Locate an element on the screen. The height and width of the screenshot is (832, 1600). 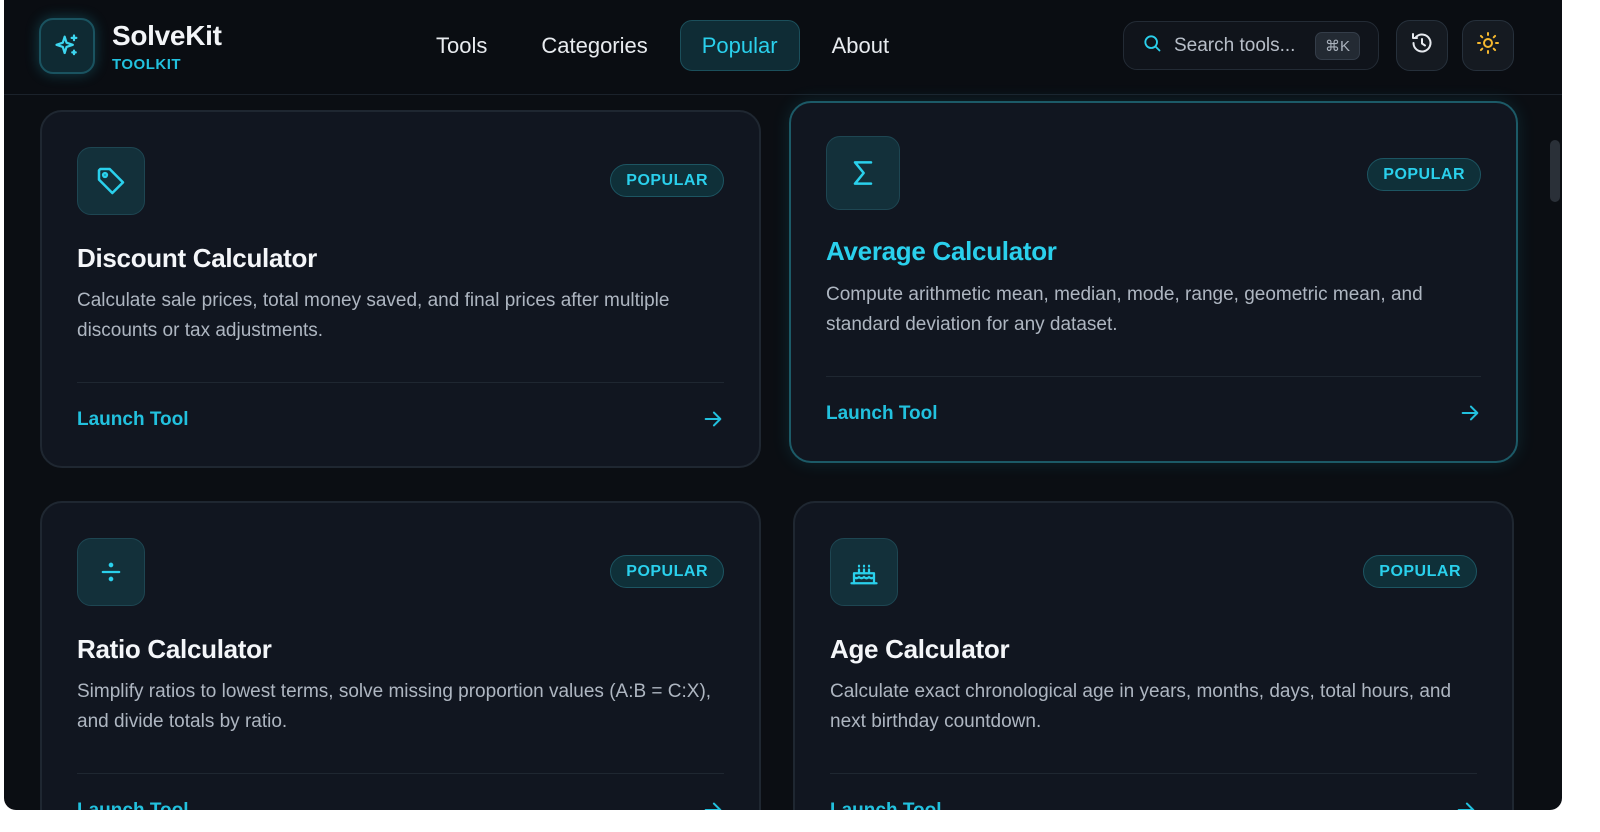
brand-subtitle: TOOLKIT is located at coordinates (147, 64).